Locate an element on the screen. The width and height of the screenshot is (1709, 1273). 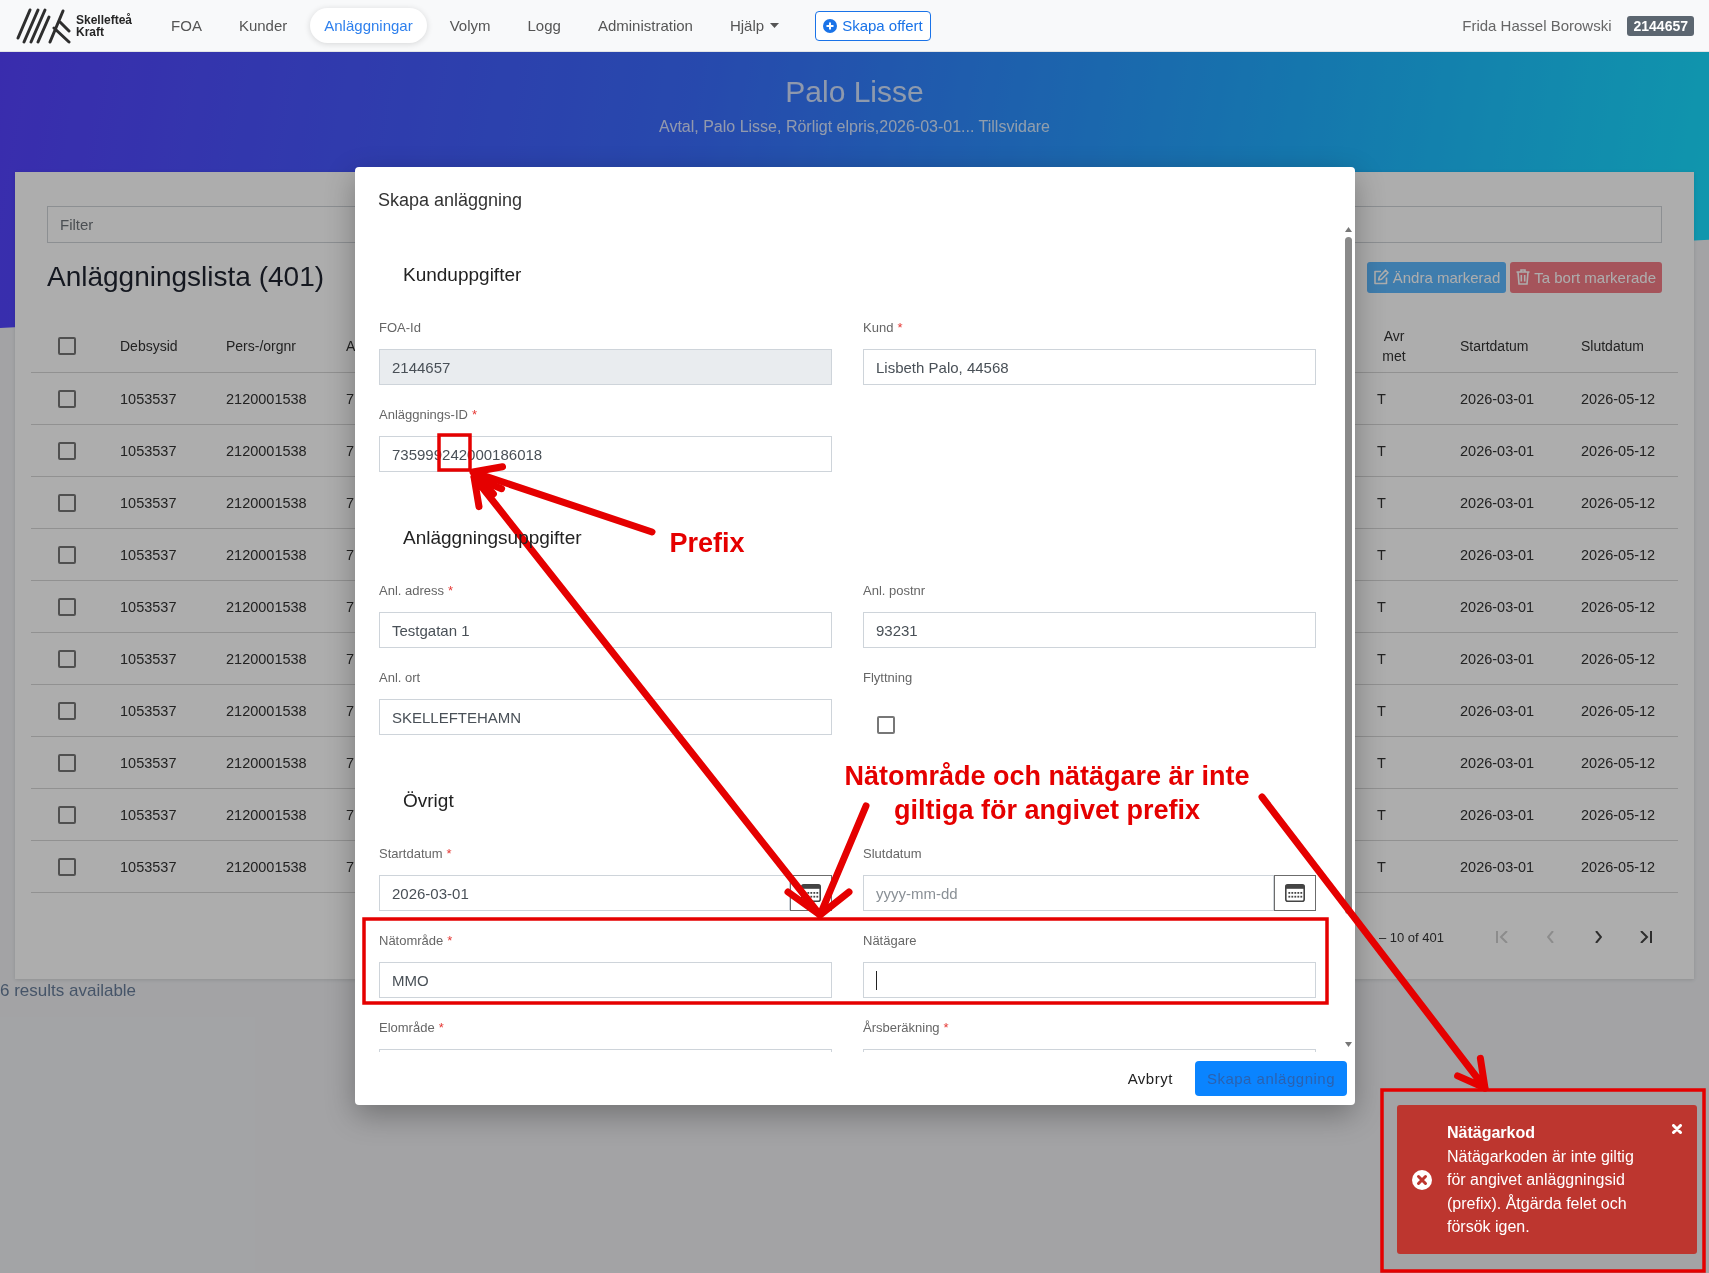
field-label: FOA-Id is located at coordinates (400, 328).